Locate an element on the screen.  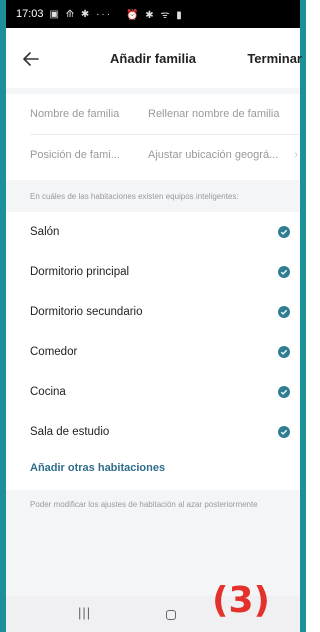
room-label: Cocina is located at coordinates (48, 392).